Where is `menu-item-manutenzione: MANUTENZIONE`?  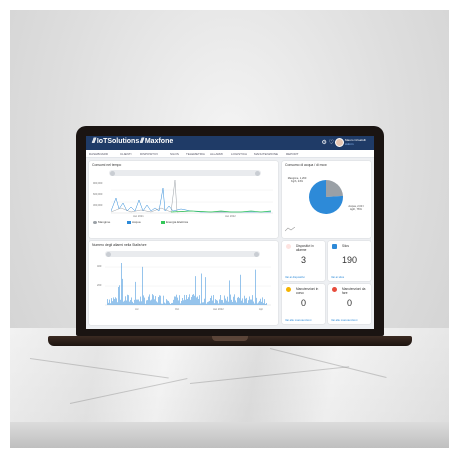 menu-item-manutenzione: MANUTENZIONE is located at coordinates (266, 154).